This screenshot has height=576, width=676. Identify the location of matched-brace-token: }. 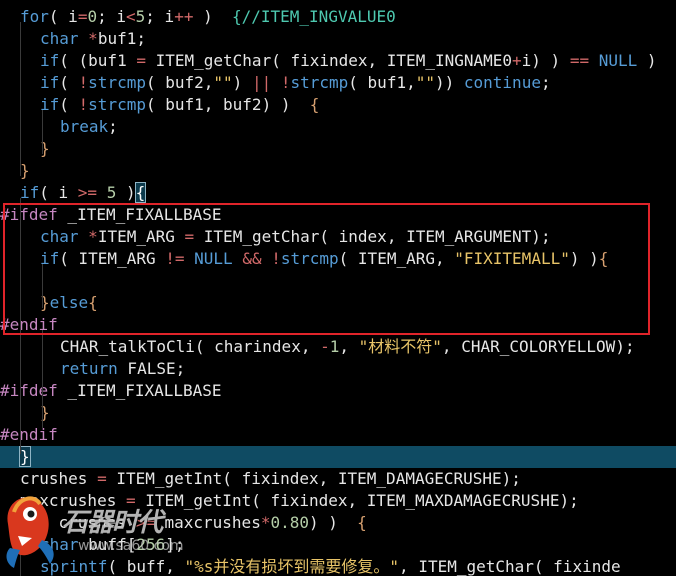
(25, 456).